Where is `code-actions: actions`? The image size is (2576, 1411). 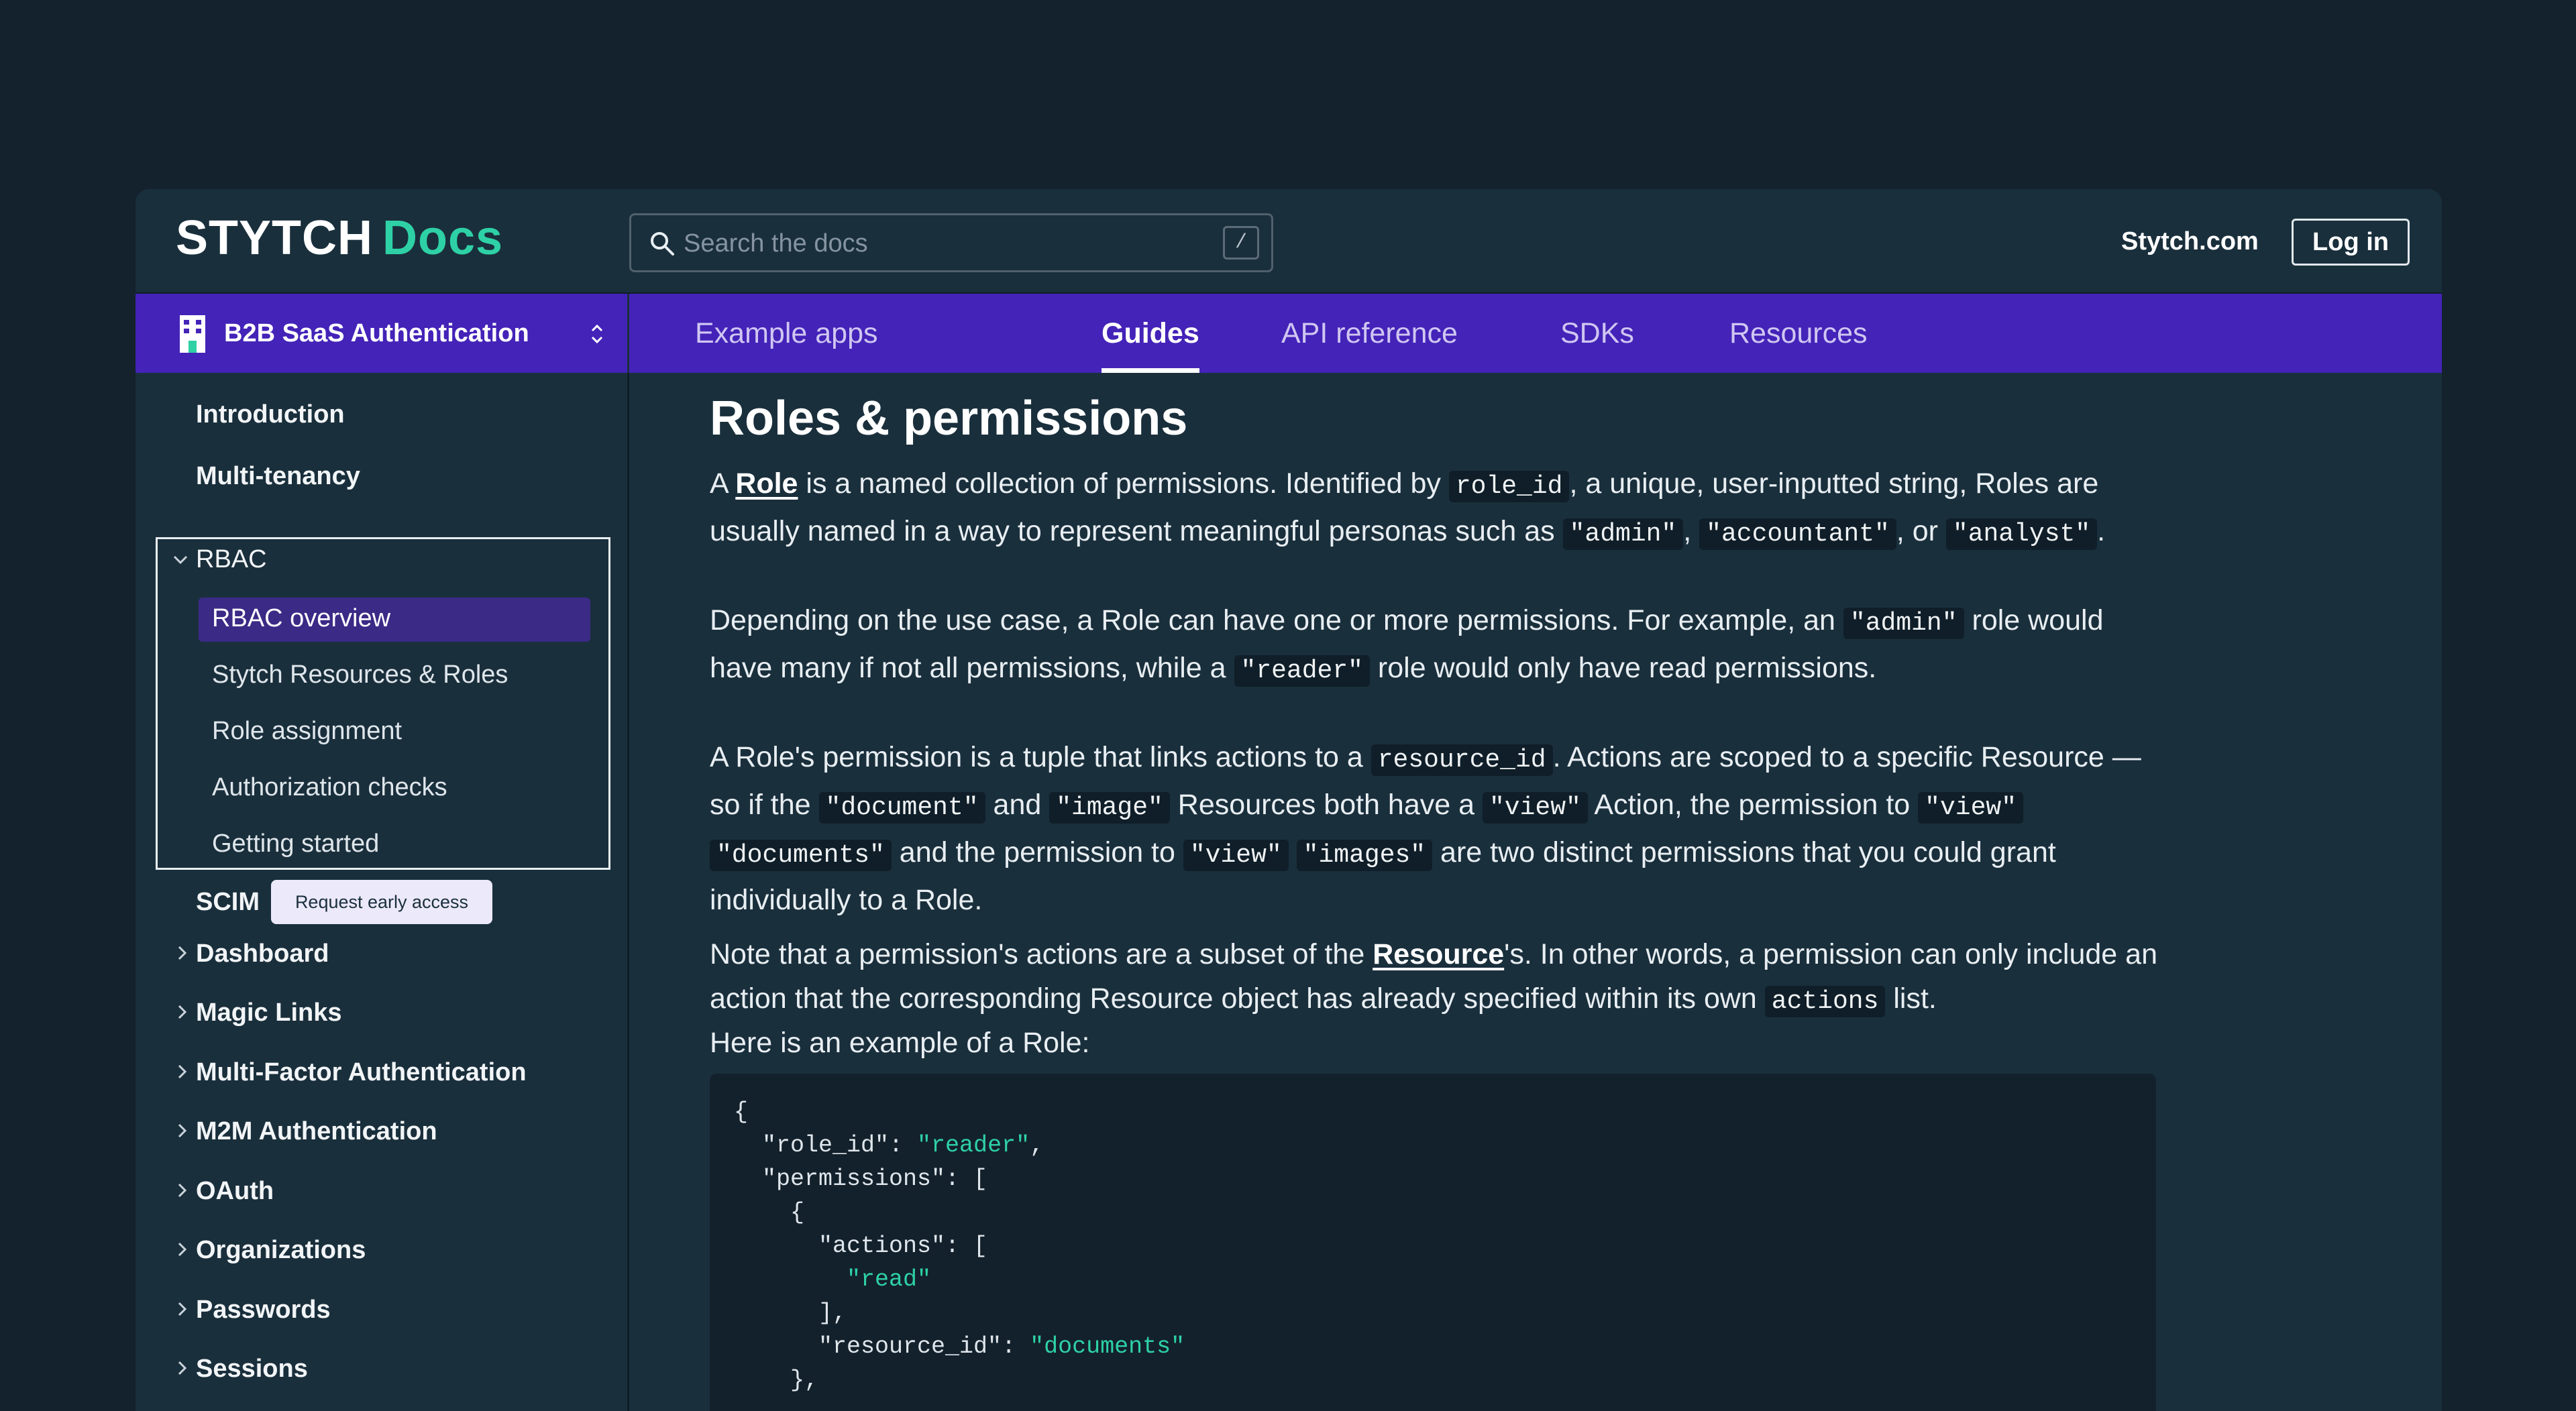
code-actions: actions is located at coordinates (1825, 1001).